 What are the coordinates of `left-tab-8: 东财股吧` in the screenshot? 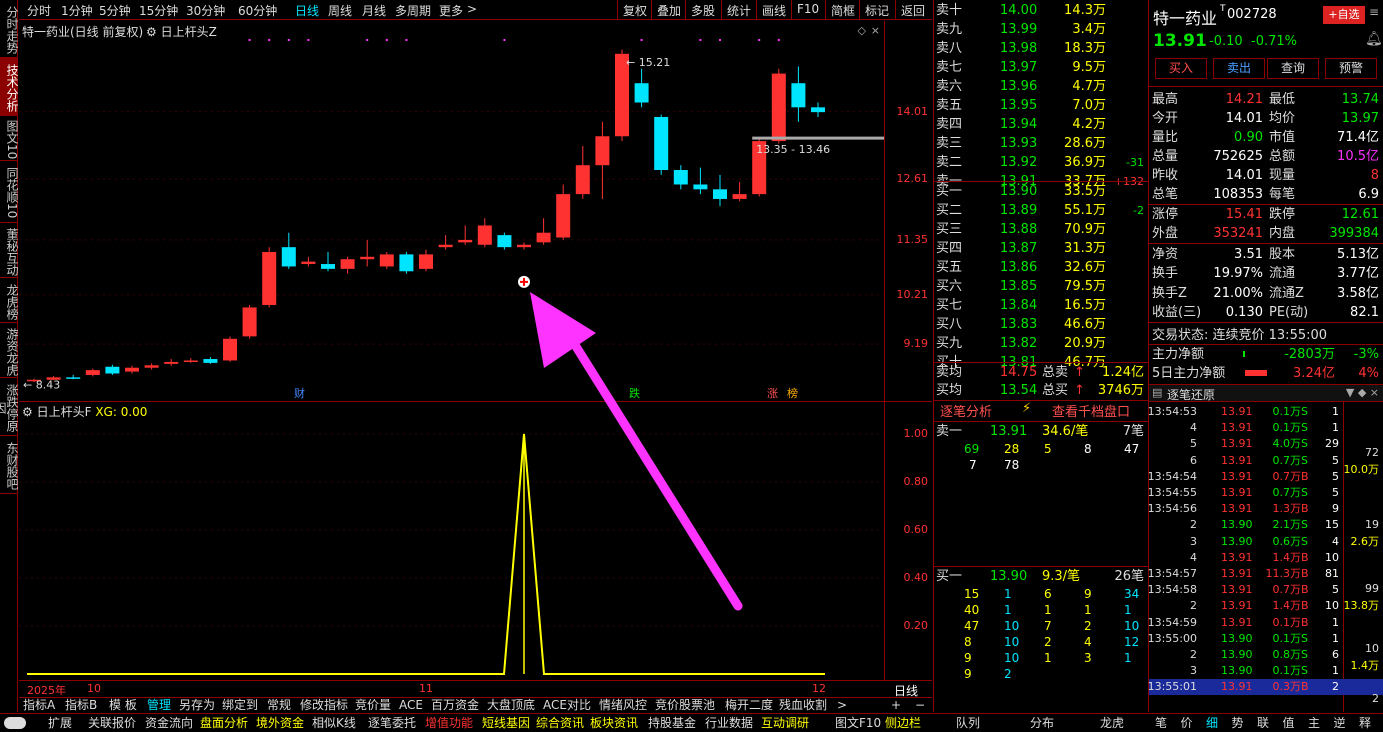 It's located at (9, 465).